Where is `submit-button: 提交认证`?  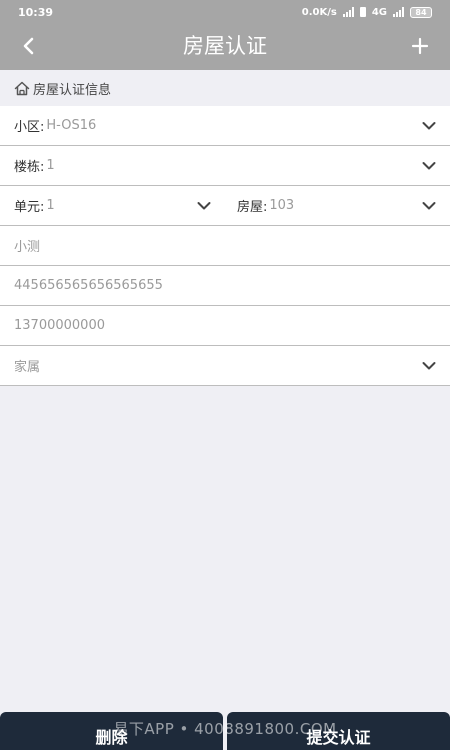 submit-button: 提交认证 is located at coordinates (338, 731).